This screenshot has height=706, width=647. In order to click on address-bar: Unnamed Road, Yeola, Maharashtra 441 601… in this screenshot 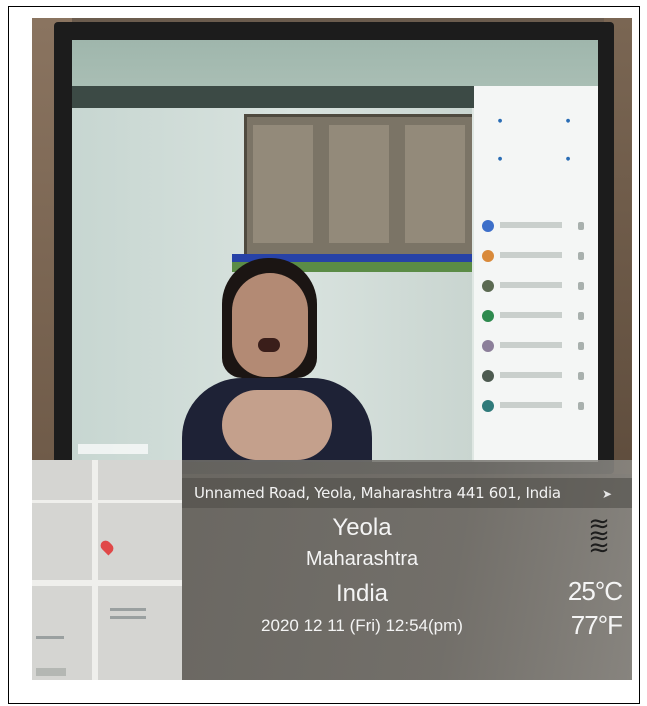, I will do `click(407, 493)`.